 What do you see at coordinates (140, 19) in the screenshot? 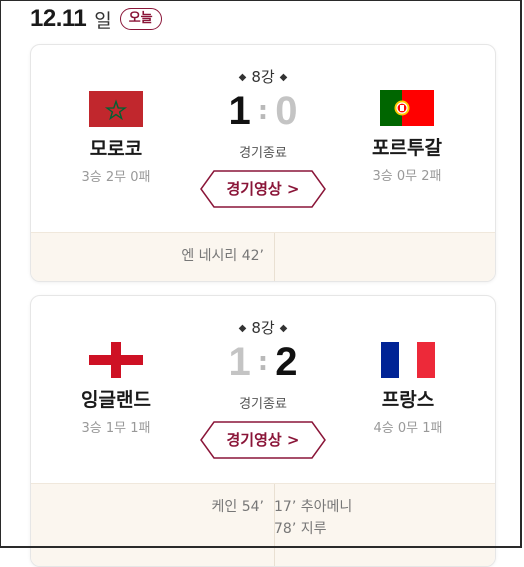
I see `today-badge: 오늘` at bounding box center [140, 19].